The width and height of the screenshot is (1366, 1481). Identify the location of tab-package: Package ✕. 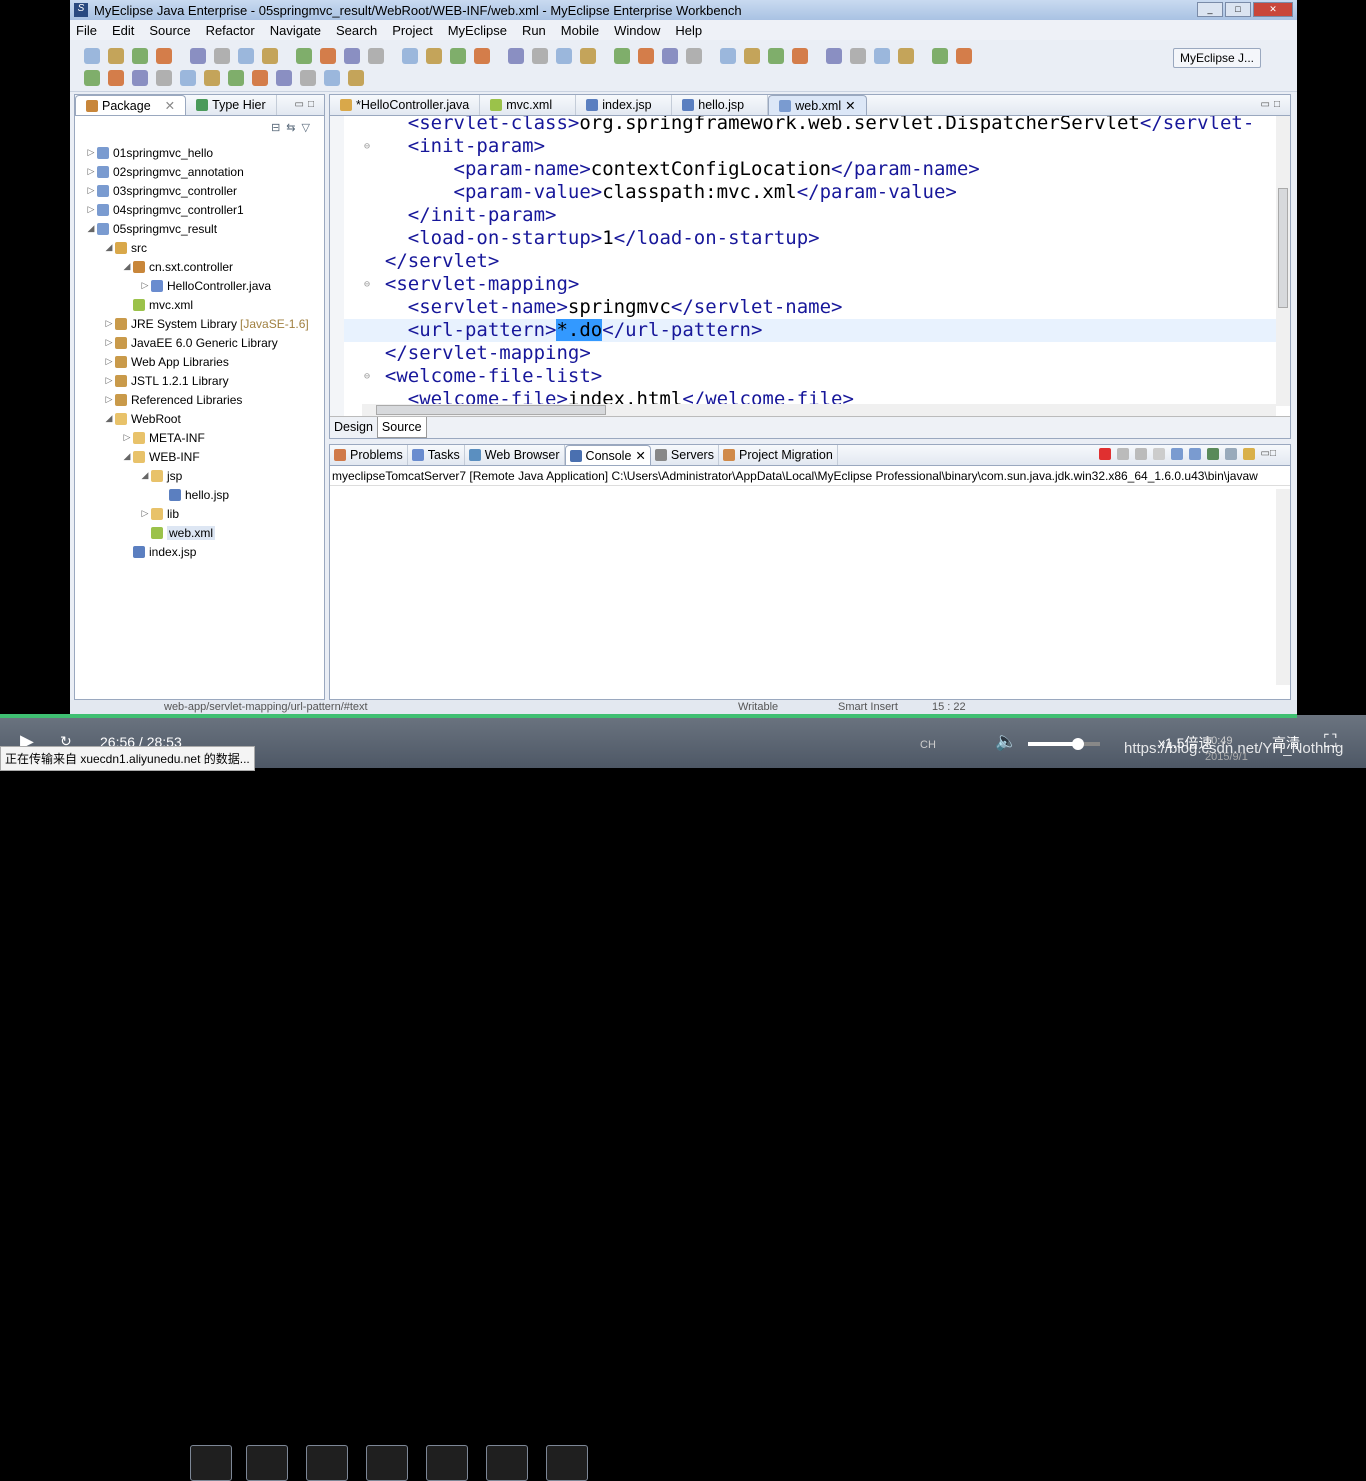
(131, 105).